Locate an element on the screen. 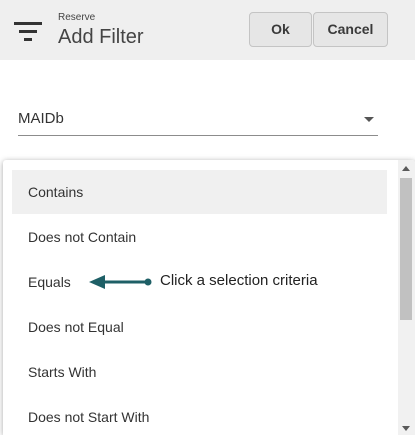 Image resolution: width=415 pixels, height=435 pixels. filter-icon is located at coordinates (28, 31).